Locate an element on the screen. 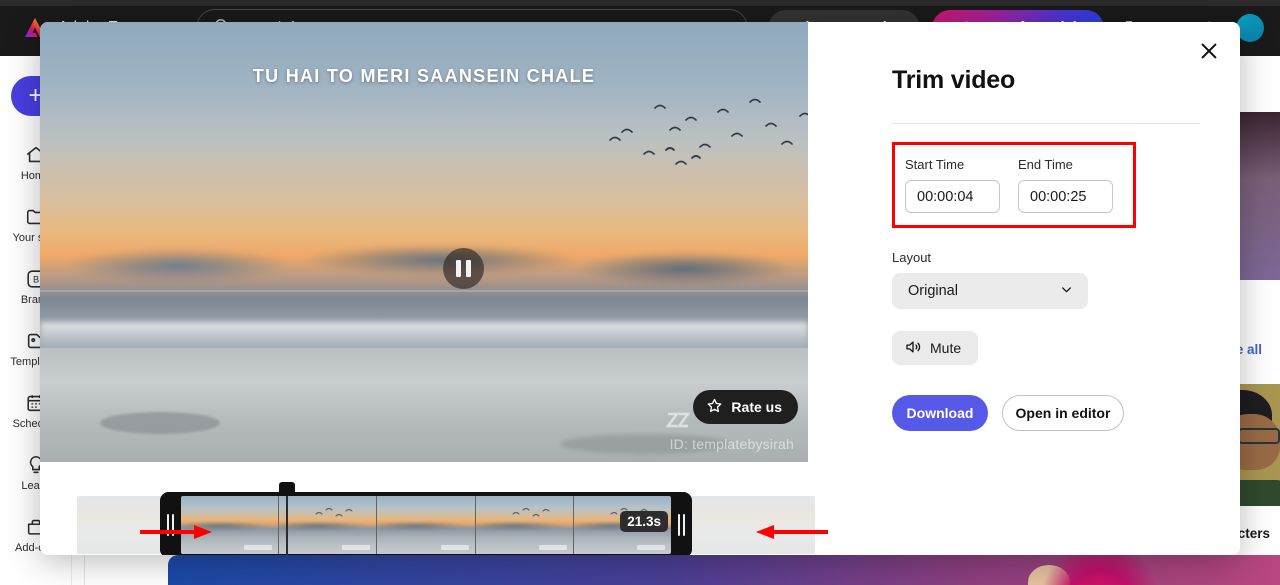 Image resolution: width=1280 pixels, height=585 pixels. watermark-logo-icon is located at coordinates (678, 420).